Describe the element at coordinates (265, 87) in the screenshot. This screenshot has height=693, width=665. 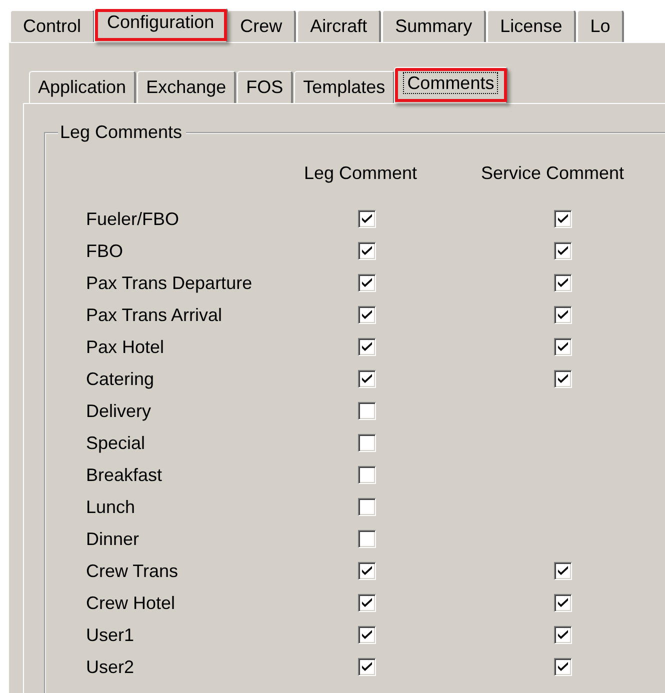
I see `tab: FOS` at that location.